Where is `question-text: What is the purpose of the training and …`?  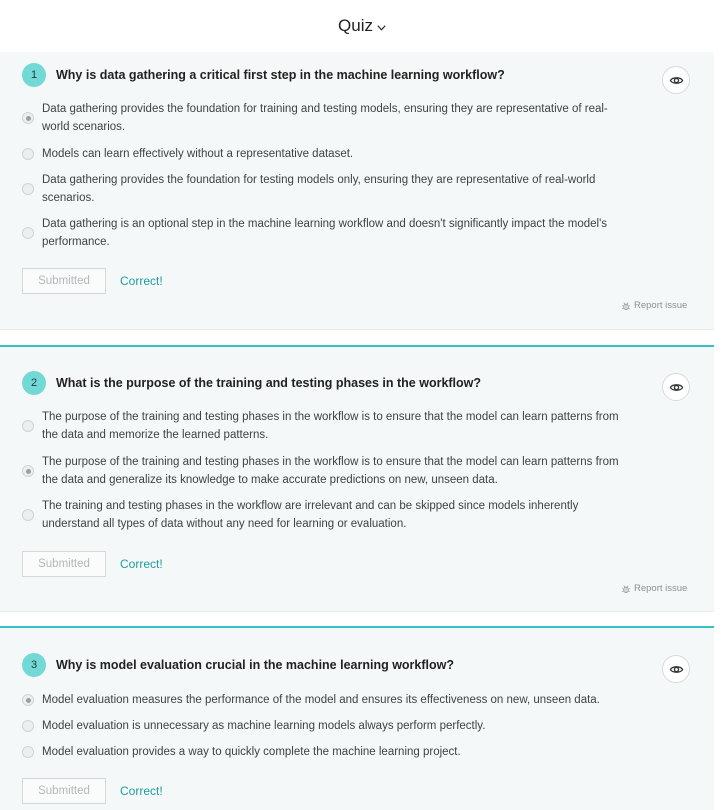
question-text: What is the purpose of the training and … is located at coordinates (269, 383).